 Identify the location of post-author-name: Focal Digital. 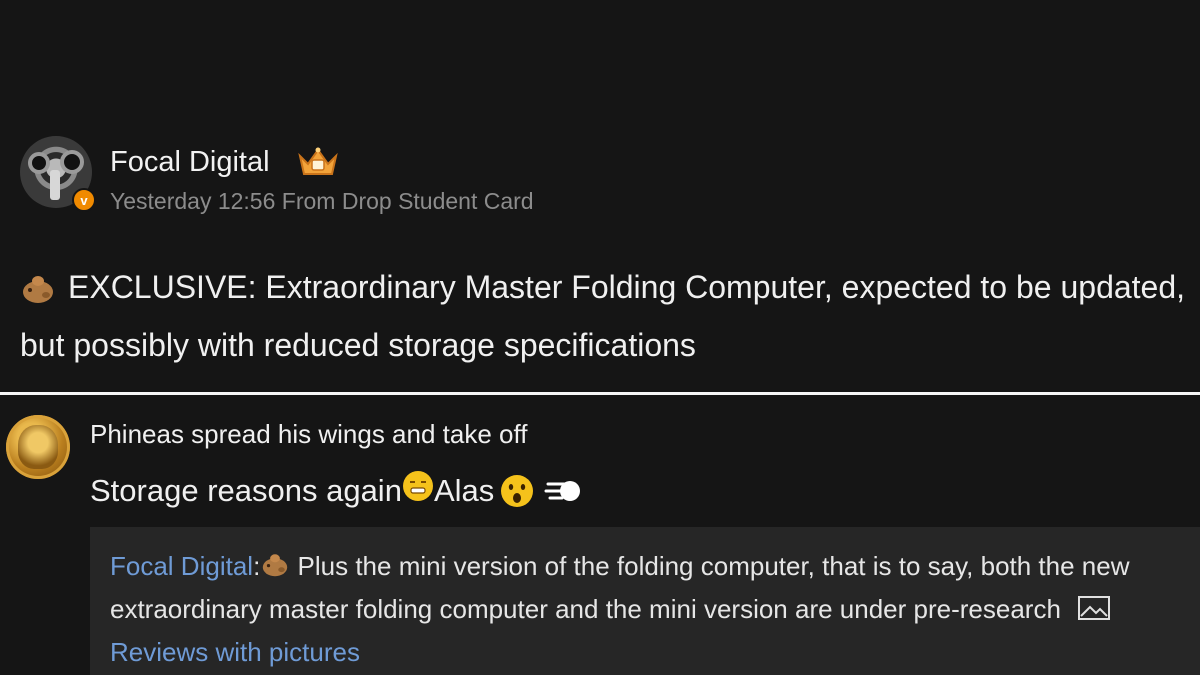
(190, 162).